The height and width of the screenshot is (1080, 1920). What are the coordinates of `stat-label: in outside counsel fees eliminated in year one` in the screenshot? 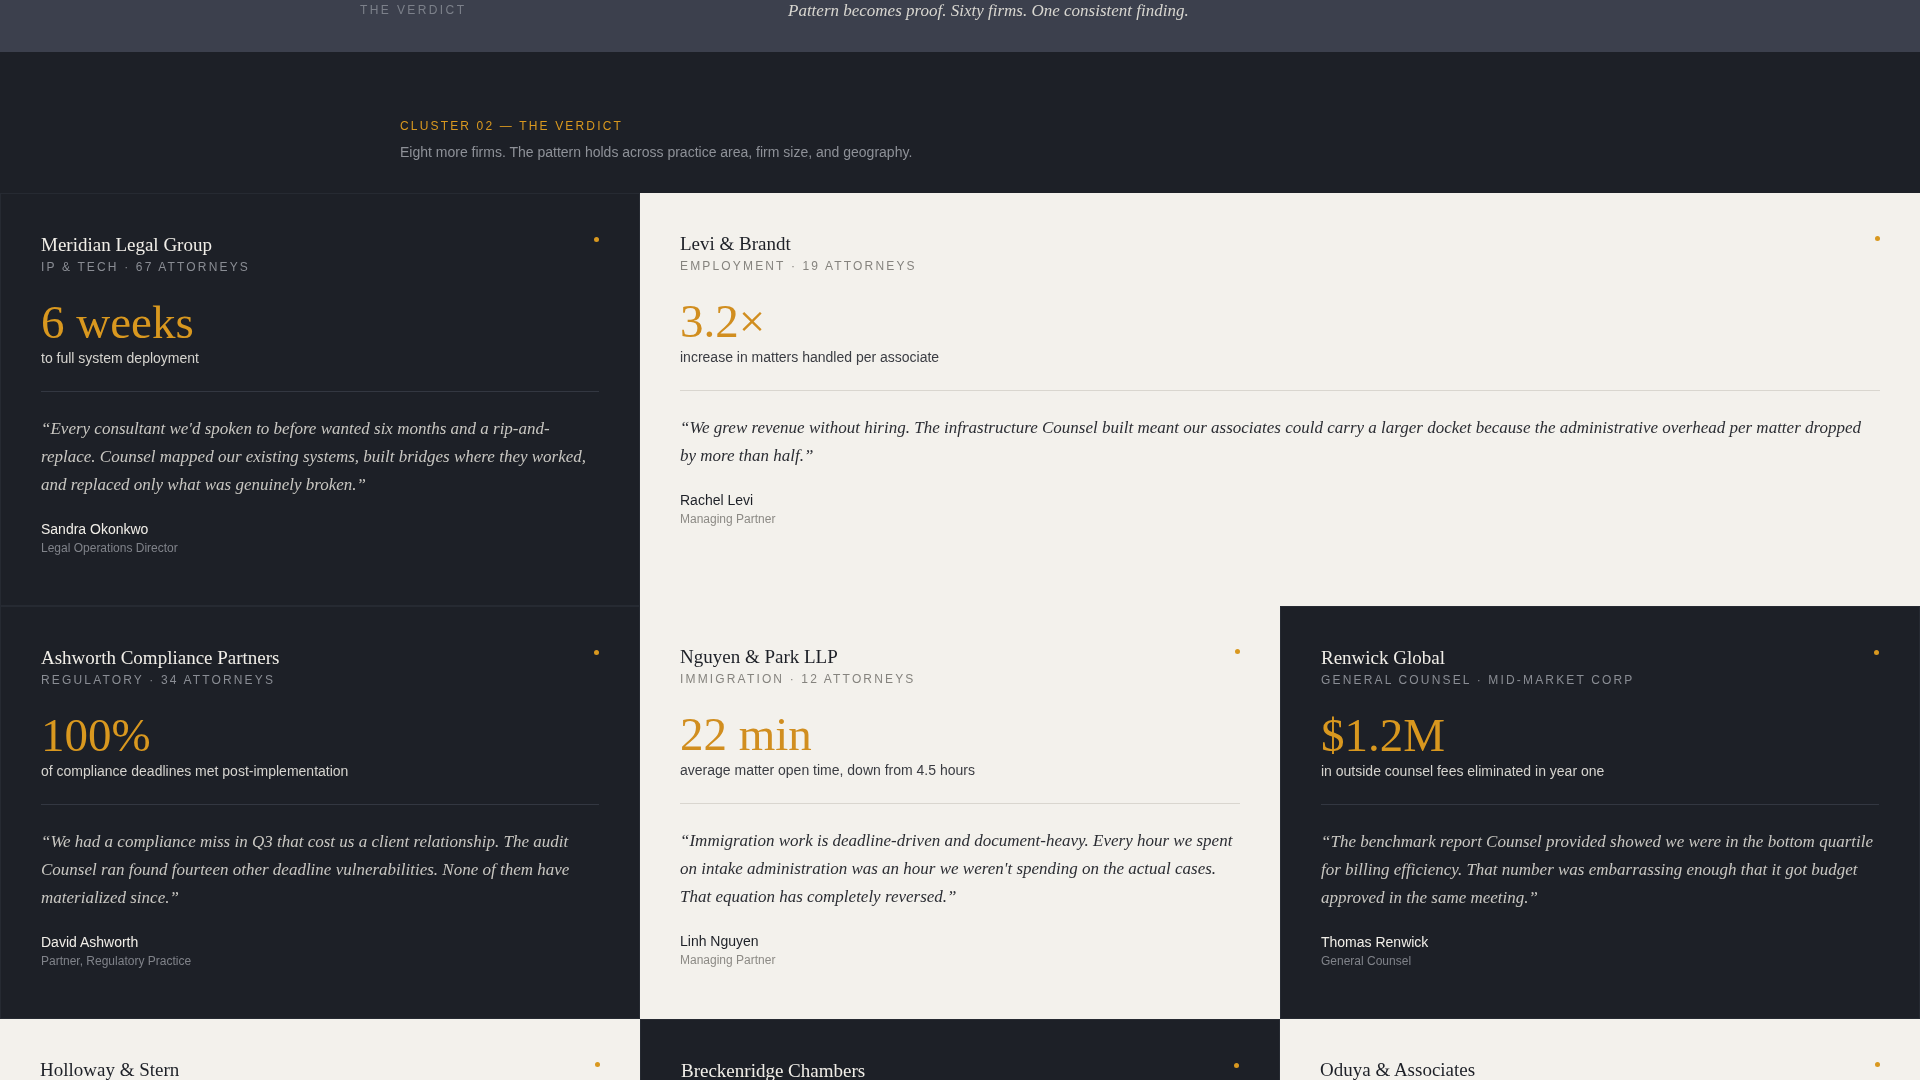 It's located at (1463, 771).